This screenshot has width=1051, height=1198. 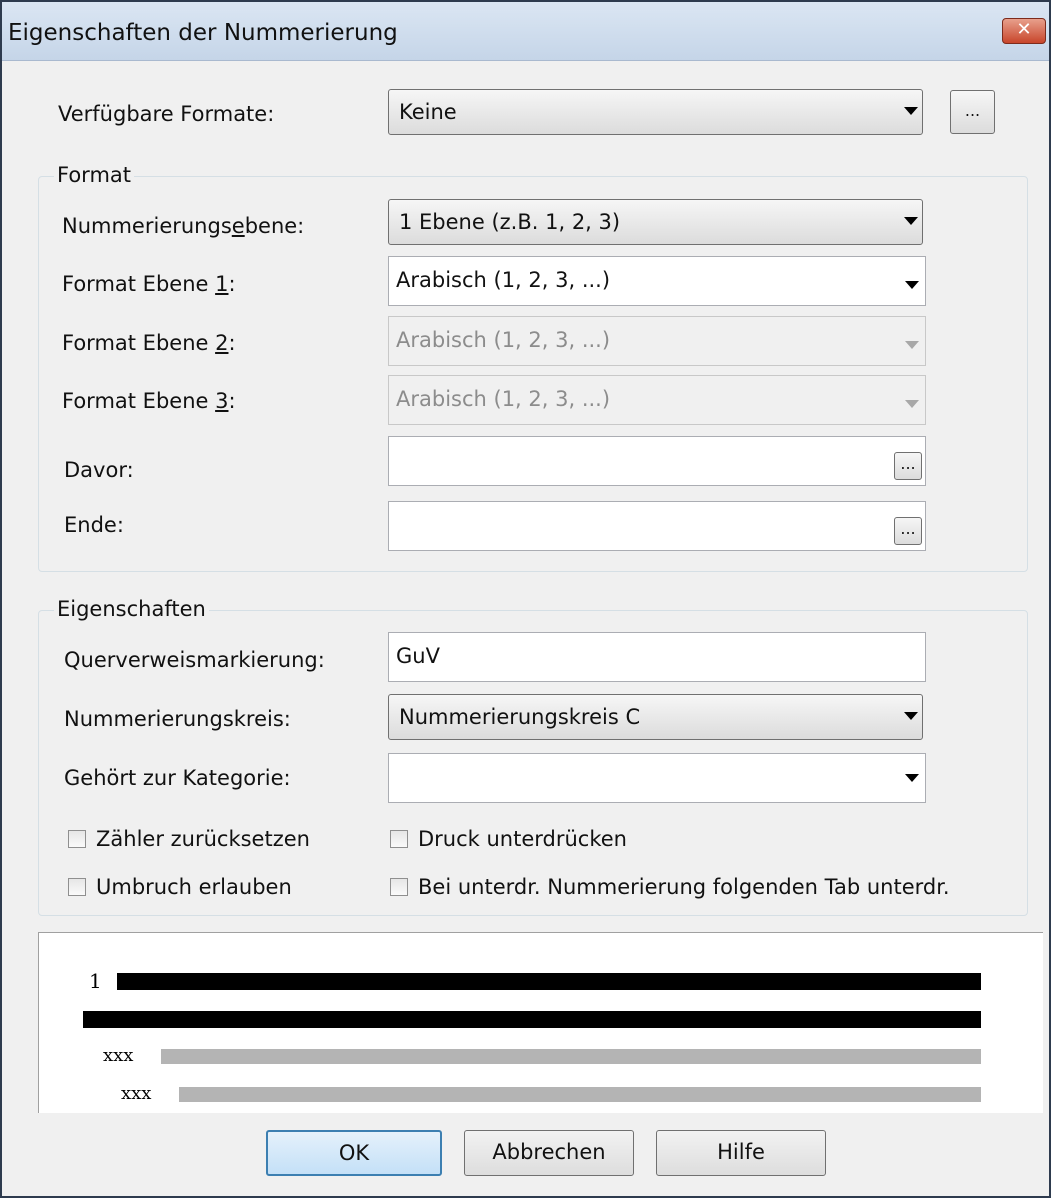 What do you see at coordinates (166, 114) in the screenshot?
I see `available-formats-label: Verfügbare Formate:` at bounding box center [166, 114].